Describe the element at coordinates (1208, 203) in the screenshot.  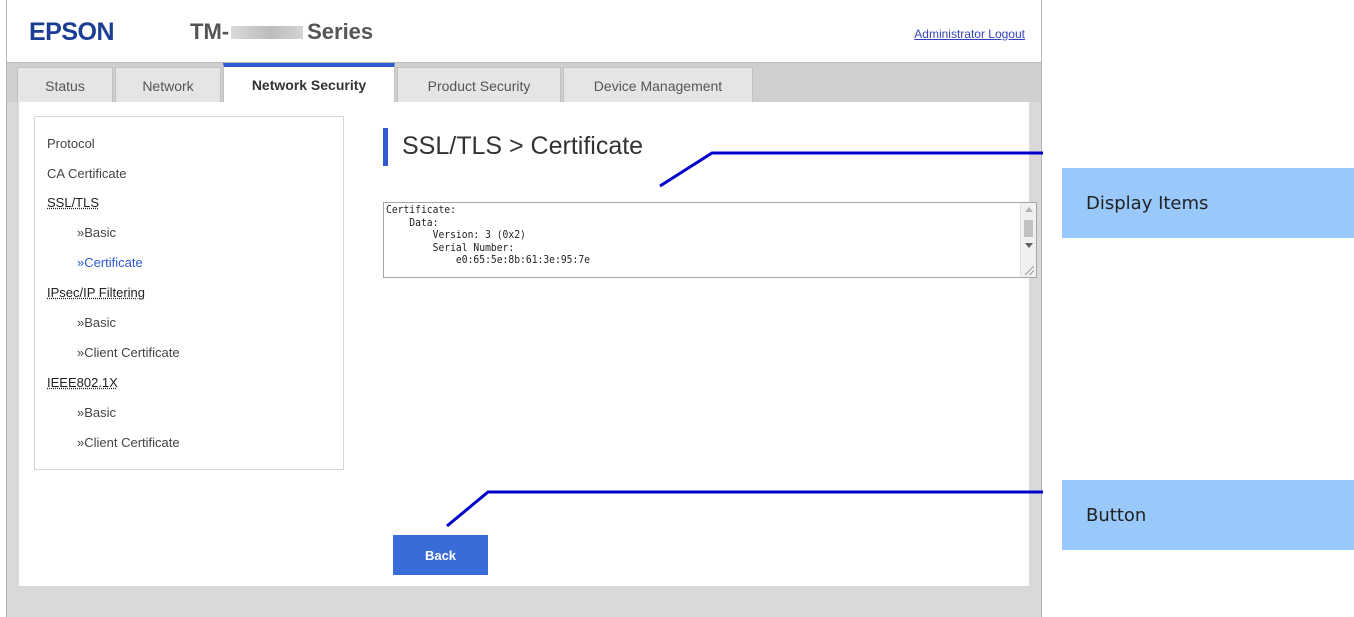
I see `display-items-callout: Display Items` at that location.